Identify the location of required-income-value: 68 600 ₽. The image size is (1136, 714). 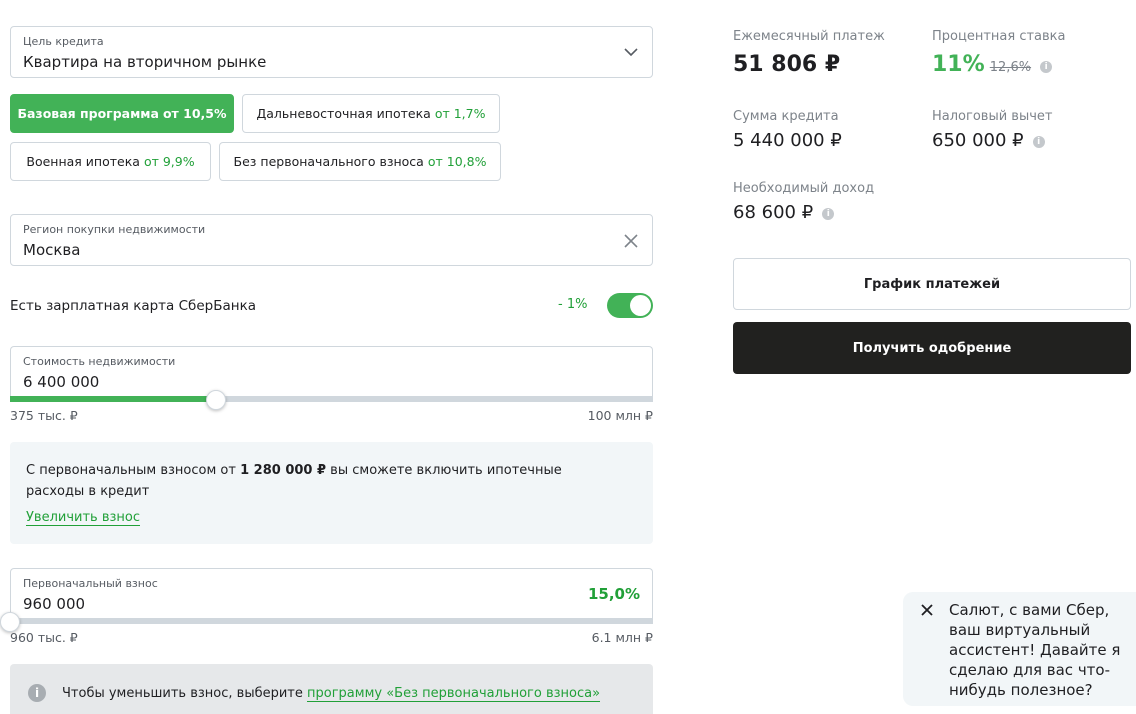
(773, 212).